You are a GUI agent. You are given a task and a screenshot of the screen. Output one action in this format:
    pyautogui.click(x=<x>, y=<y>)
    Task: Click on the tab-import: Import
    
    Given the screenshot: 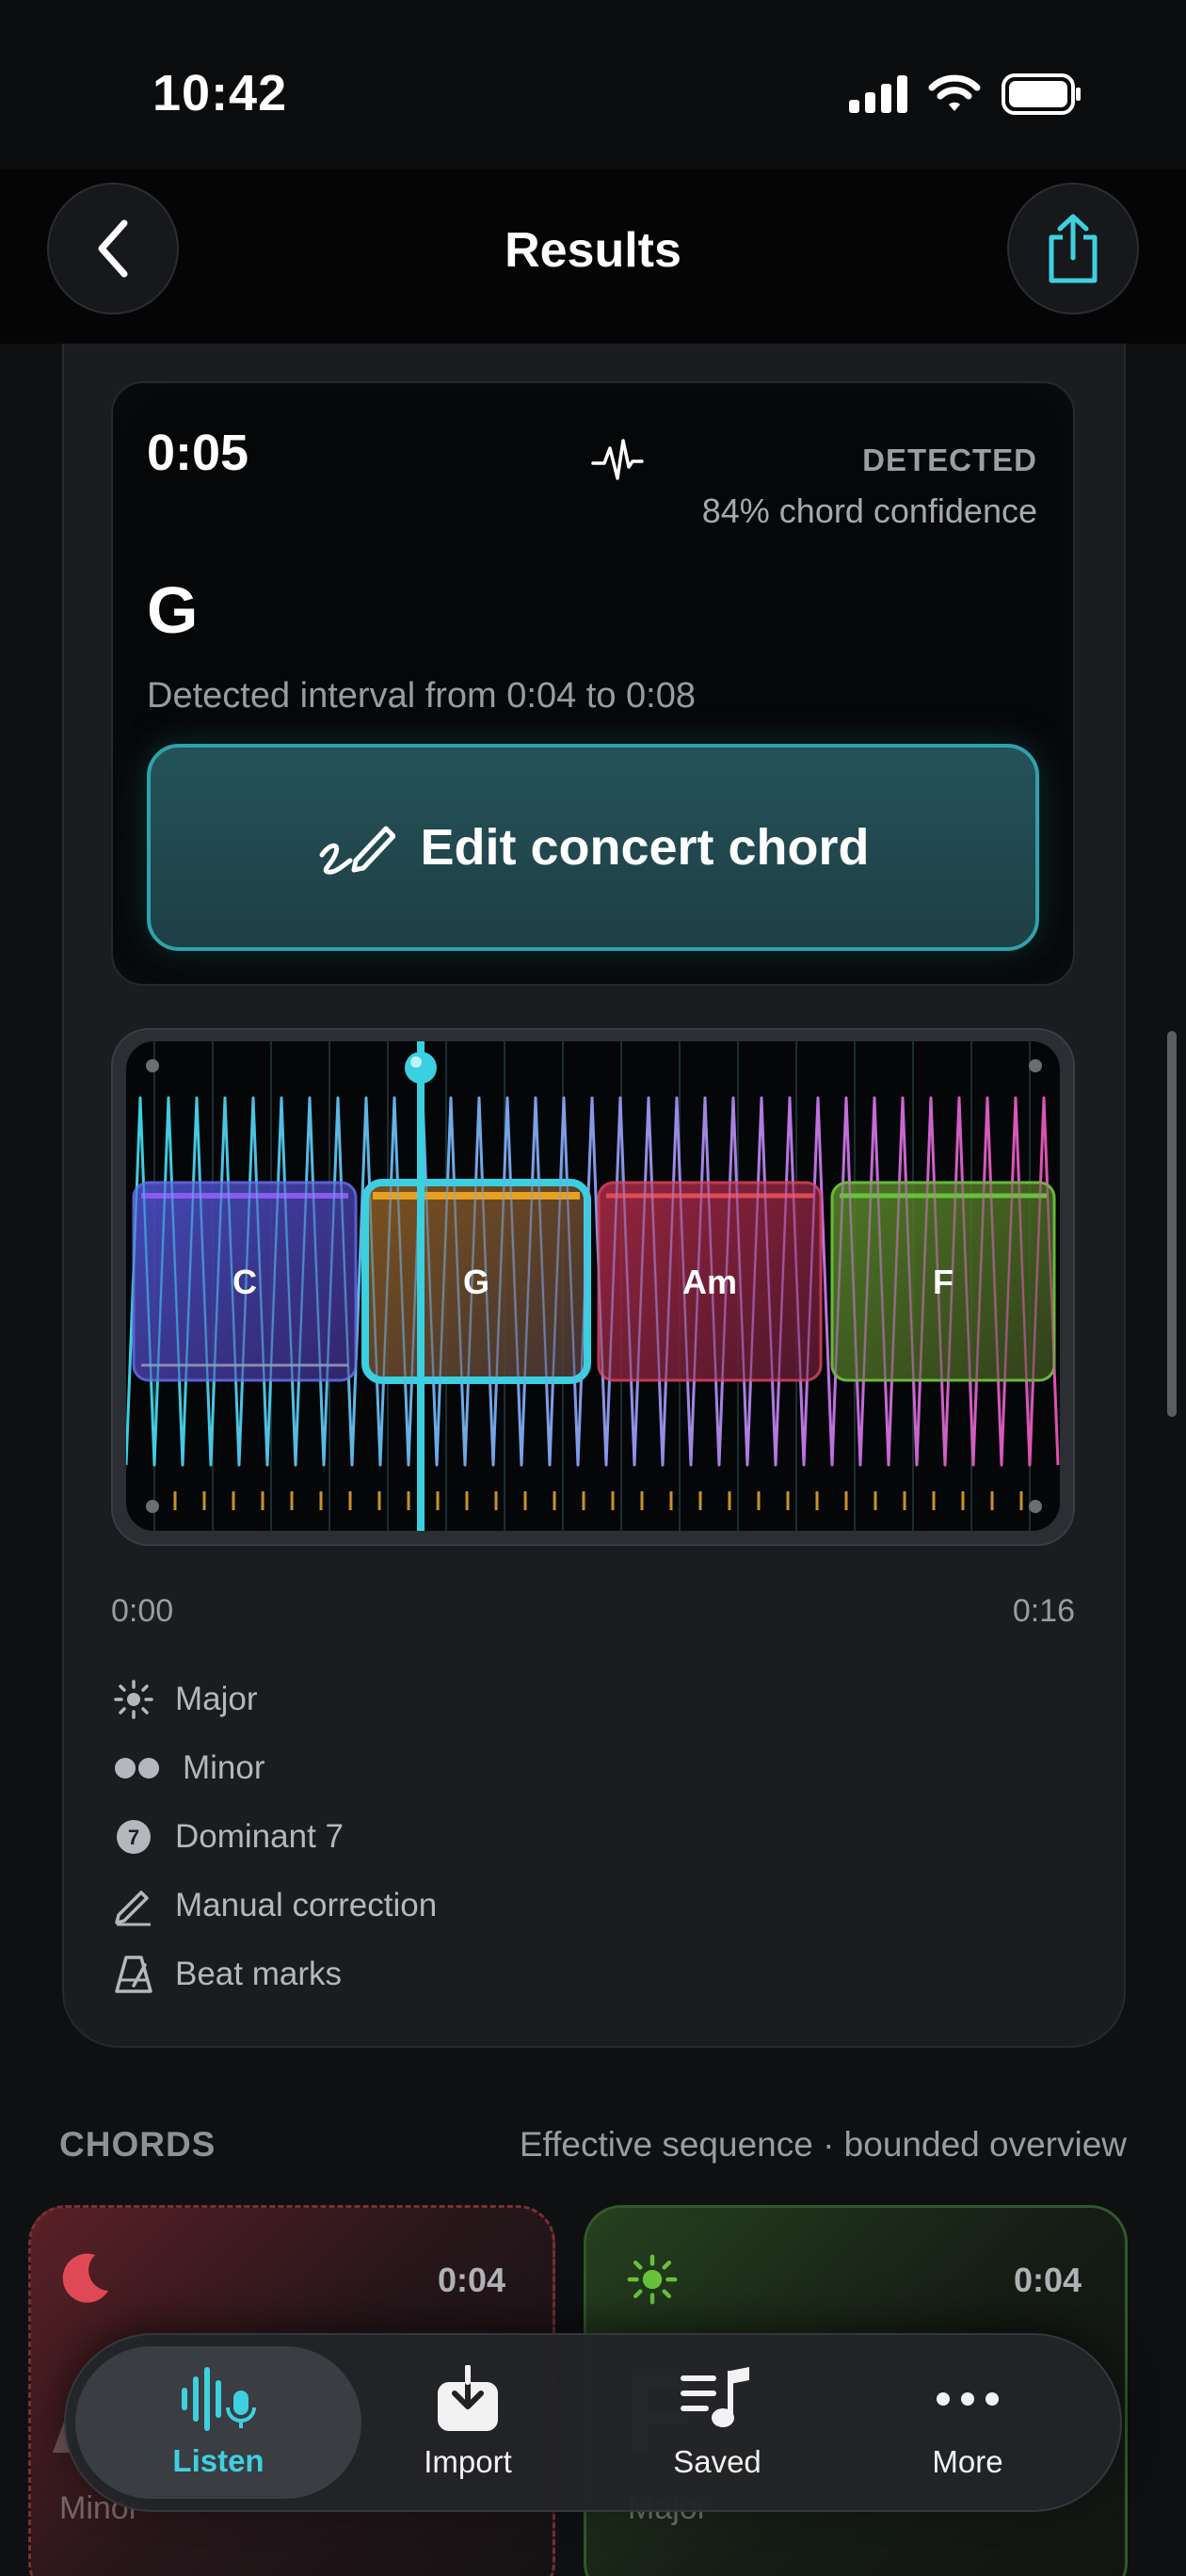 What is the action you would take?
    pyautogui.click(x=468, y=2422)
    